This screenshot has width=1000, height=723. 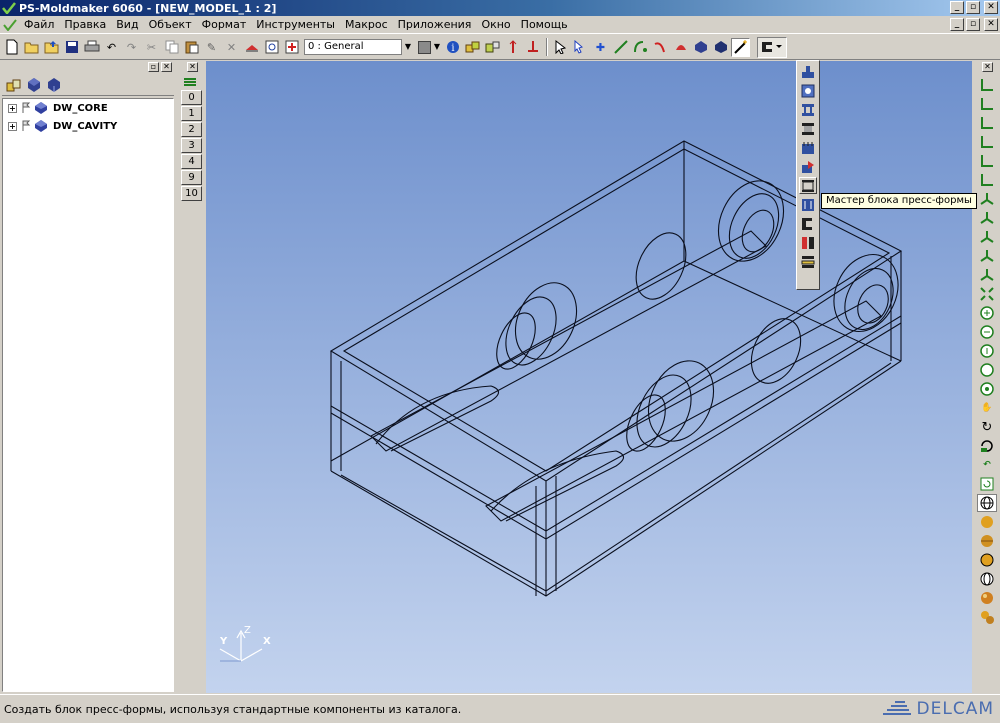 What do you see at coordinates (211, 47) in the screenshot?
I see `brush-button: ✎` at bounding box center [211, 47].